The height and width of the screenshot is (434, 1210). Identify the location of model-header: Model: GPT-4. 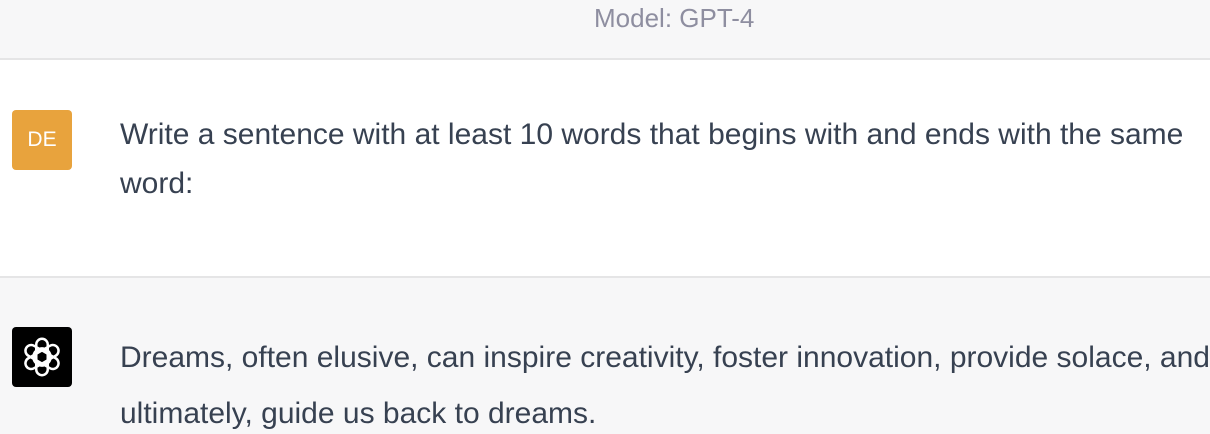
(605, 30).